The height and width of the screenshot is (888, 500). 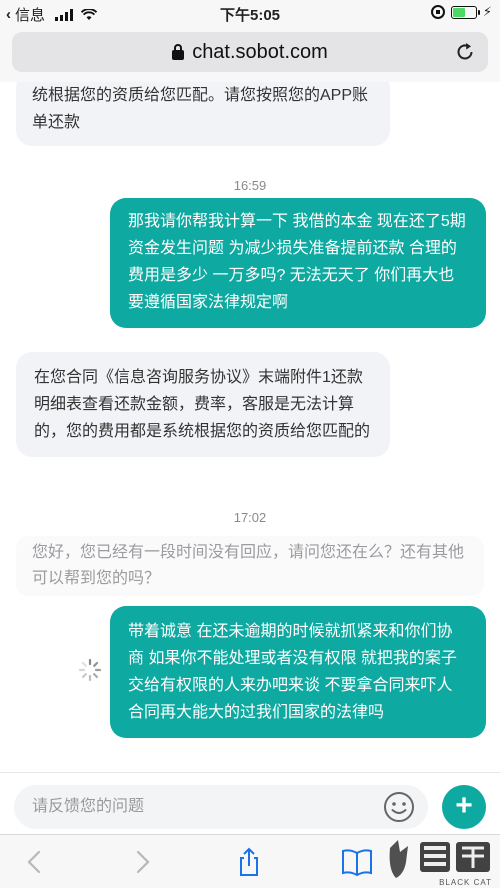 I want to click on bookmarks-icon, so click(x=357, y=862).